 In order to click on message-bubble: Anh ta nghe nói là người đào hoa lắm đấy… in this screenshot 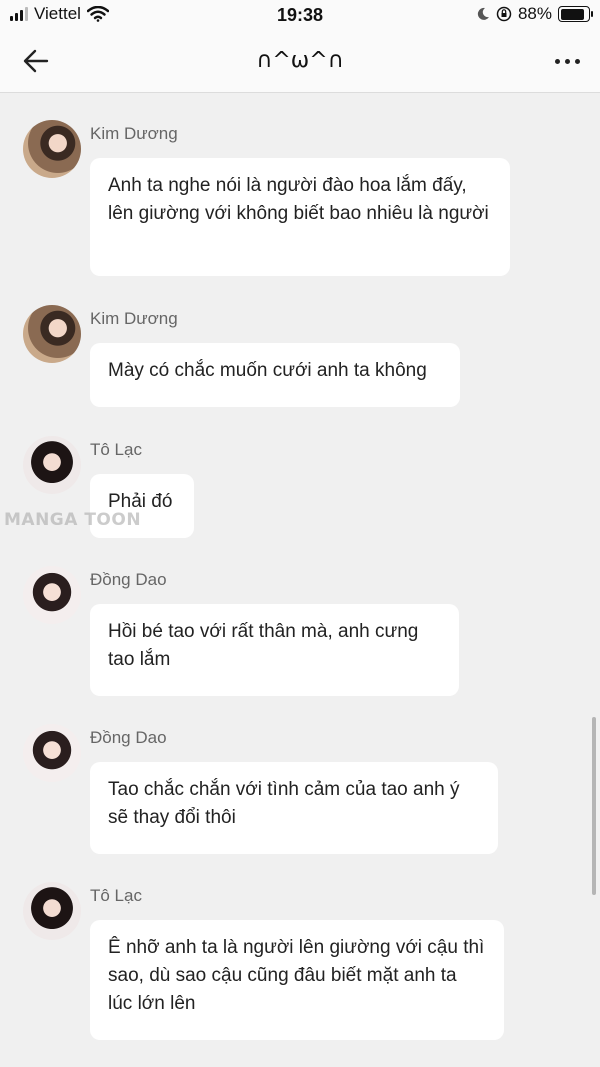, I will do `click(300, 217)`.